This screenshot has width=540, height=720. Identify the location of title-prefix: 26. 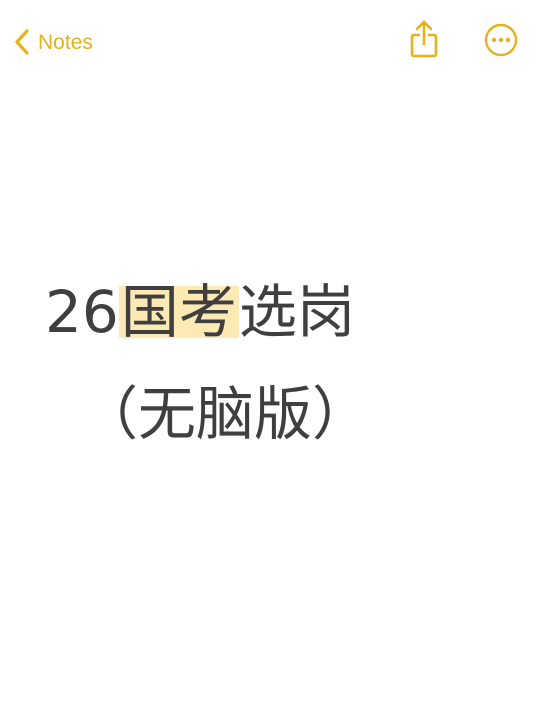
(82, 312).